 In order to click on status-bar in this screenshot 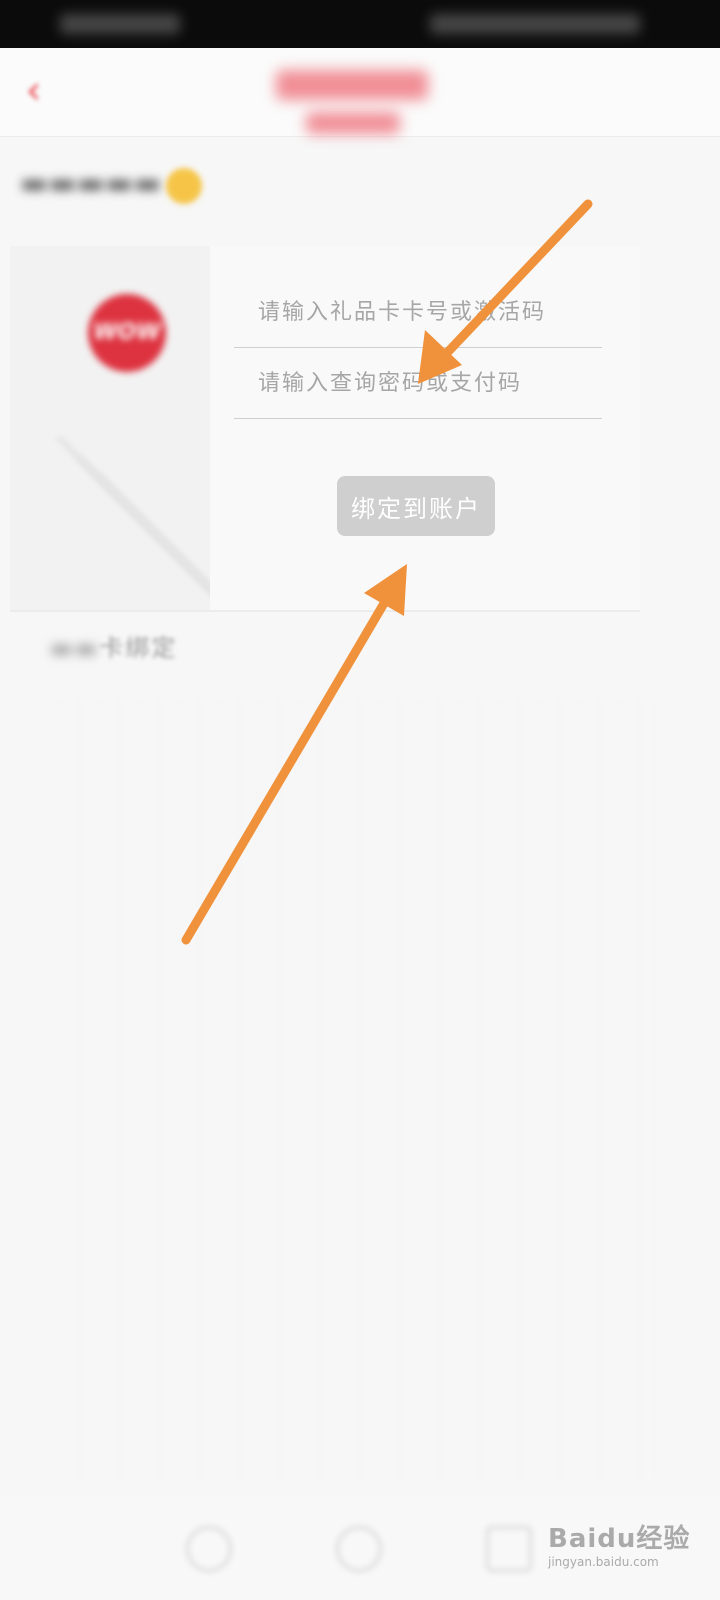, I will do `click(360, 24)`.